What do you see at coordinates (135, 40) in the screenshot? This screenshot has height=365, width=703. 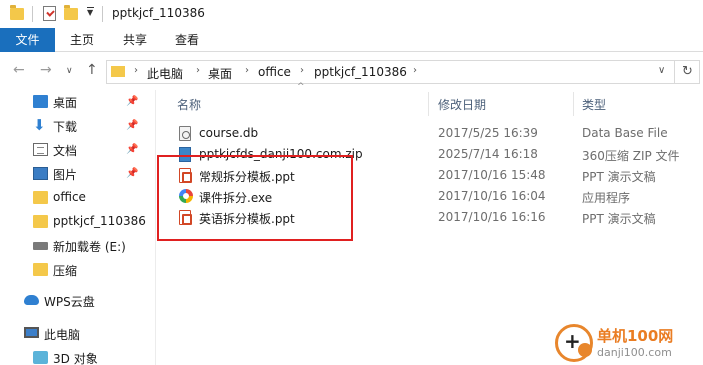 I see `tab-share: 共享` at bounding box center [135, 40].